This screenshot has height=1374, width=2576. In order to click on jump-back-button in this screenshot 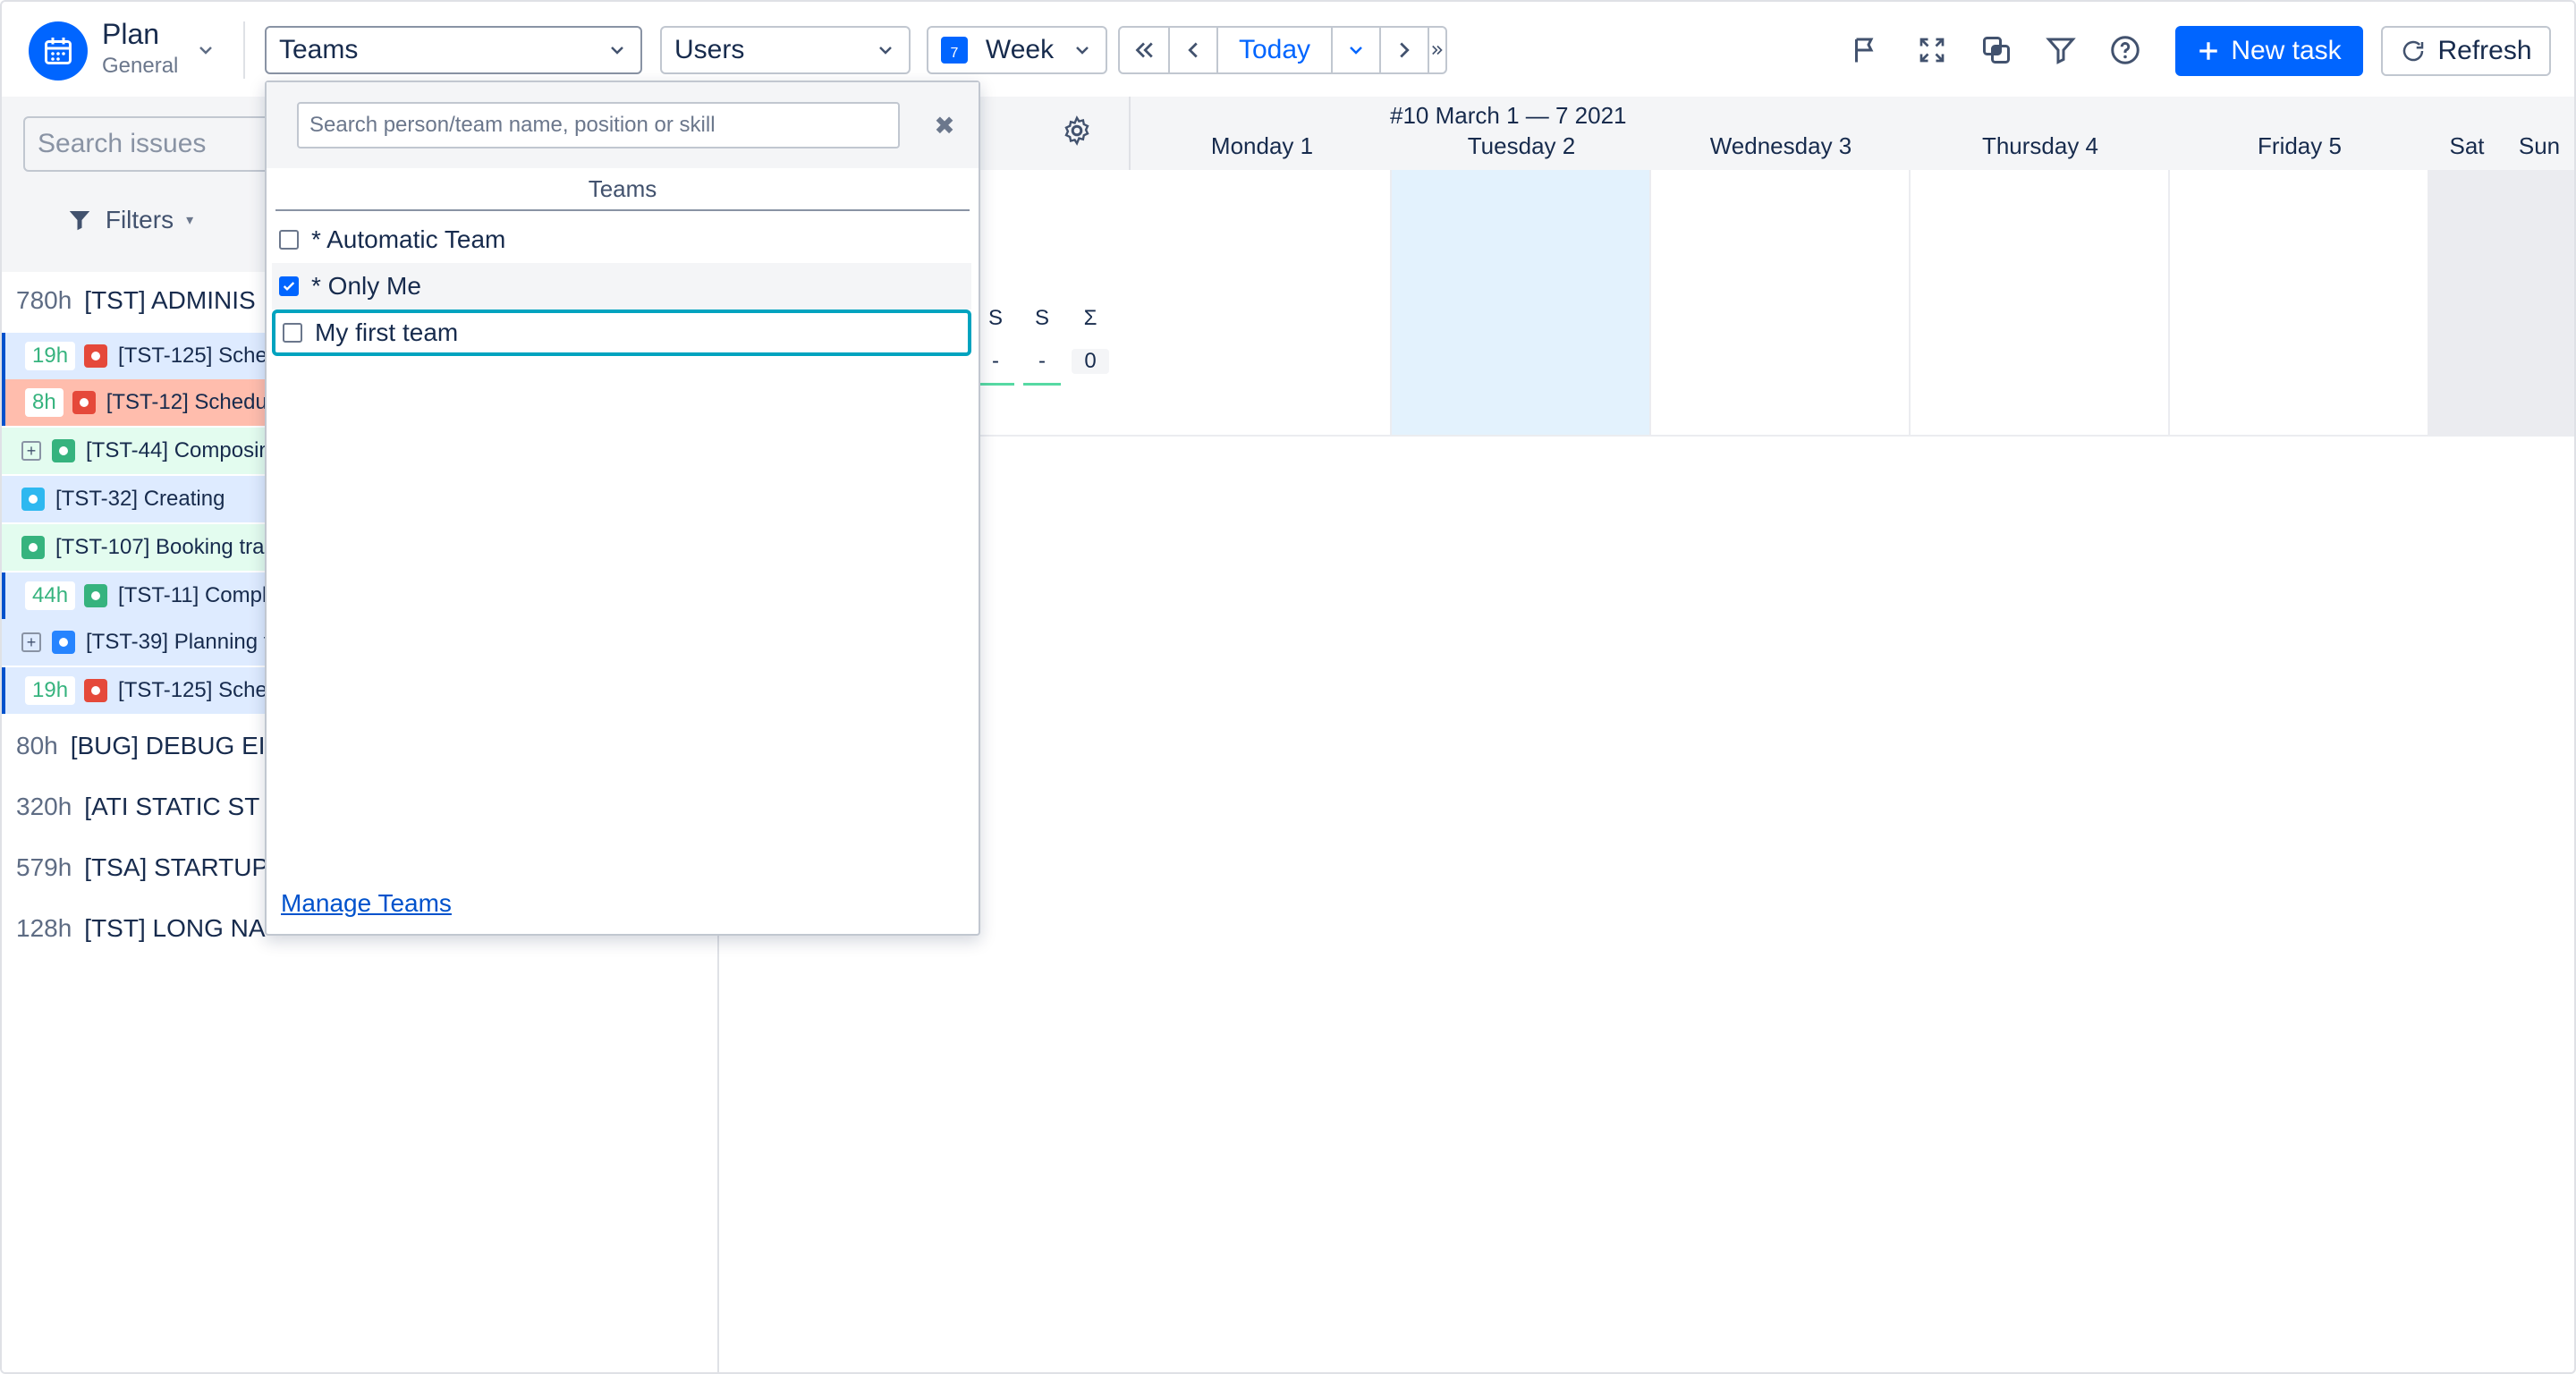, I will do `click(1145, 50)`.